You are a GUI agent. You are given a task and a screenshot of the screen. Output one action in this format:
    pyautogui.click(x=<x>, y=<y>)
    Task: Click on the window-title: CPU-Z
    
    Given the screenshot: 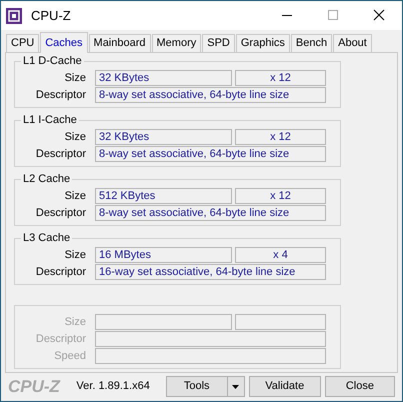 What is the action you would take?
    pyautogui.click(x=51, y=15)
    